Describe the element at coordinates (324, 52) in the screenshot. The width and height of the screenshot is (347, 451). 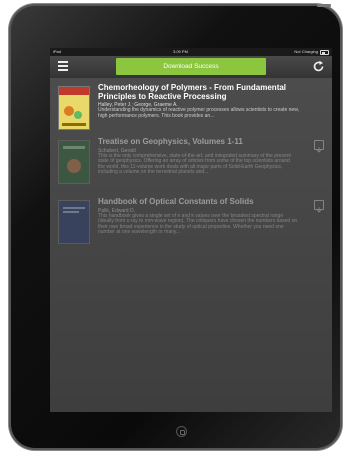
I see `battery-icon` at that location.